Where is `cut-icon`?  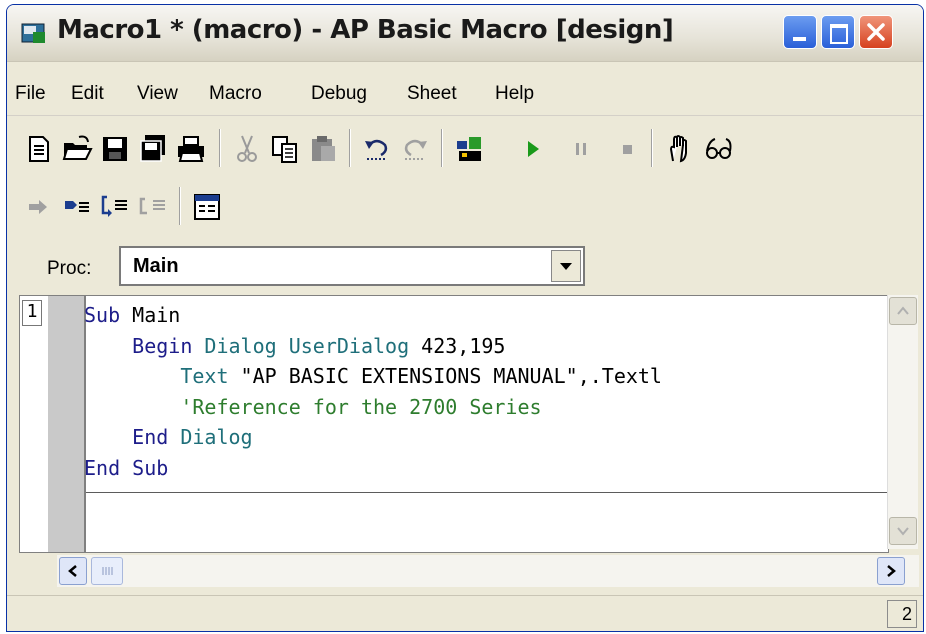
cut-icon is located at coordinates (247, 149).